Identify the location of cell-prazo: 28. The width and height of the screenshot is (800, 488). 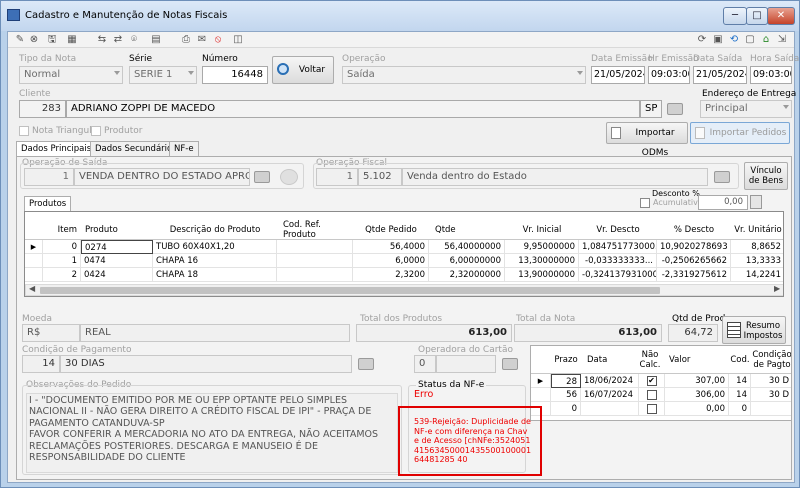
(566, 381).